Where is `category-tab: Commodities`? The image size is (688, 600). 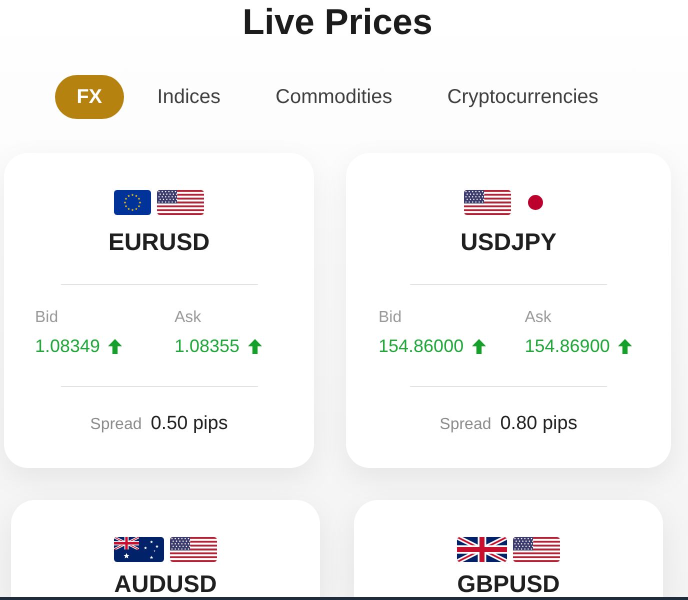 category-tab: Commodities is located at coordinates (334, 97).